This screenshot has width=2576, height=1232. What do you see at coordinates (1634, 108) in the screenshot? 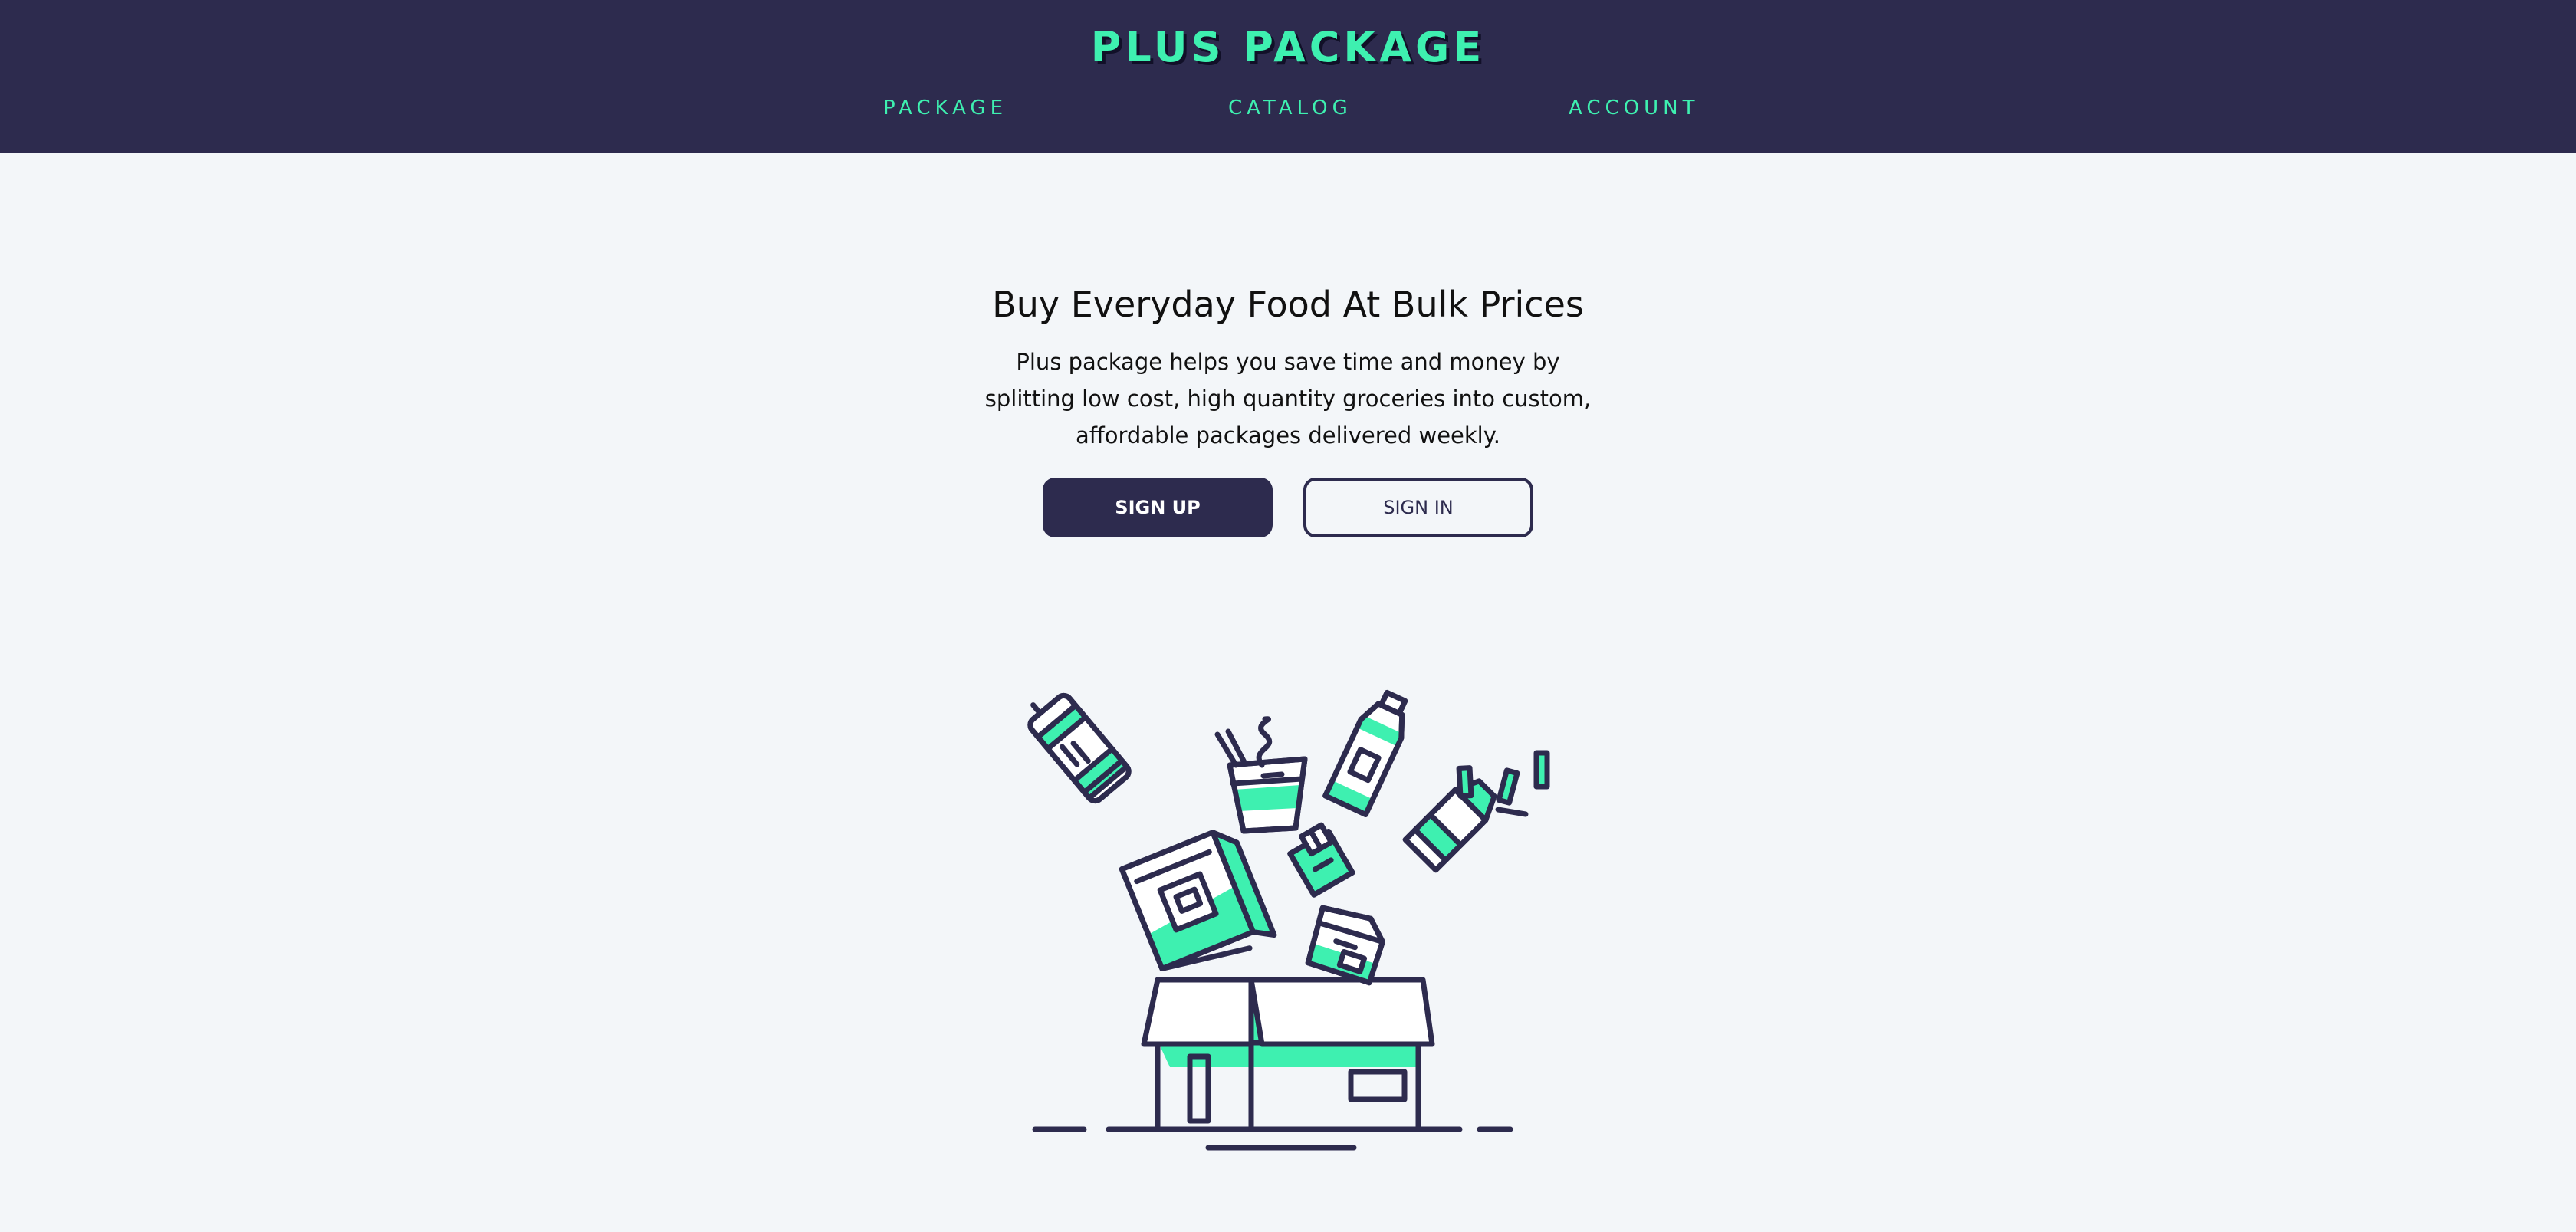
I see `nav-item-account: ACCOUNT` at bounding box center [1634, 108].